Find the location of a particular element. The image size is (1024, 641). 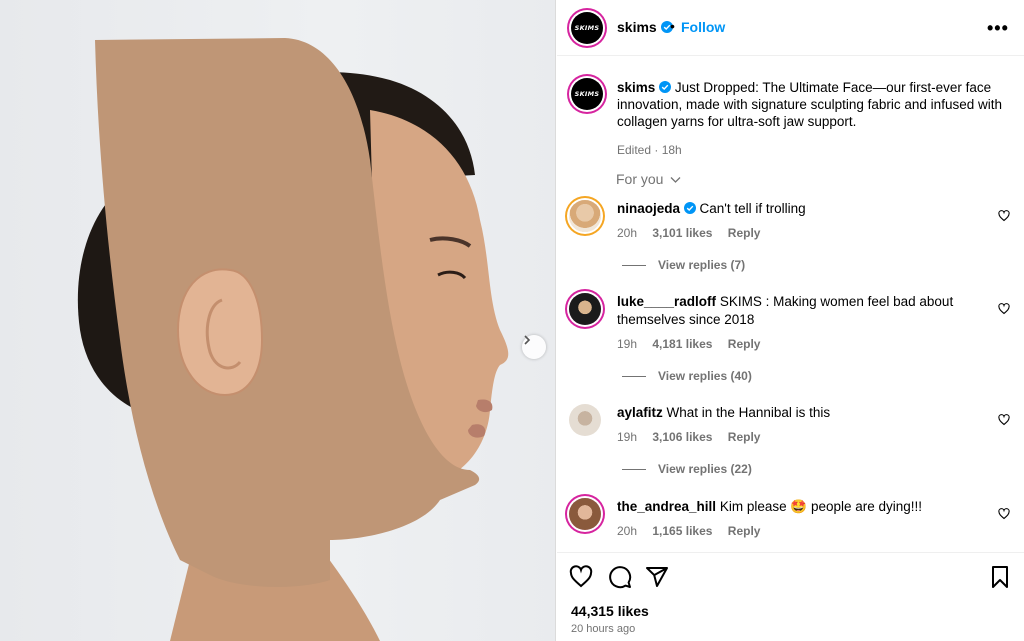

avatar: SKIMS is located at coordinates (587, 28).